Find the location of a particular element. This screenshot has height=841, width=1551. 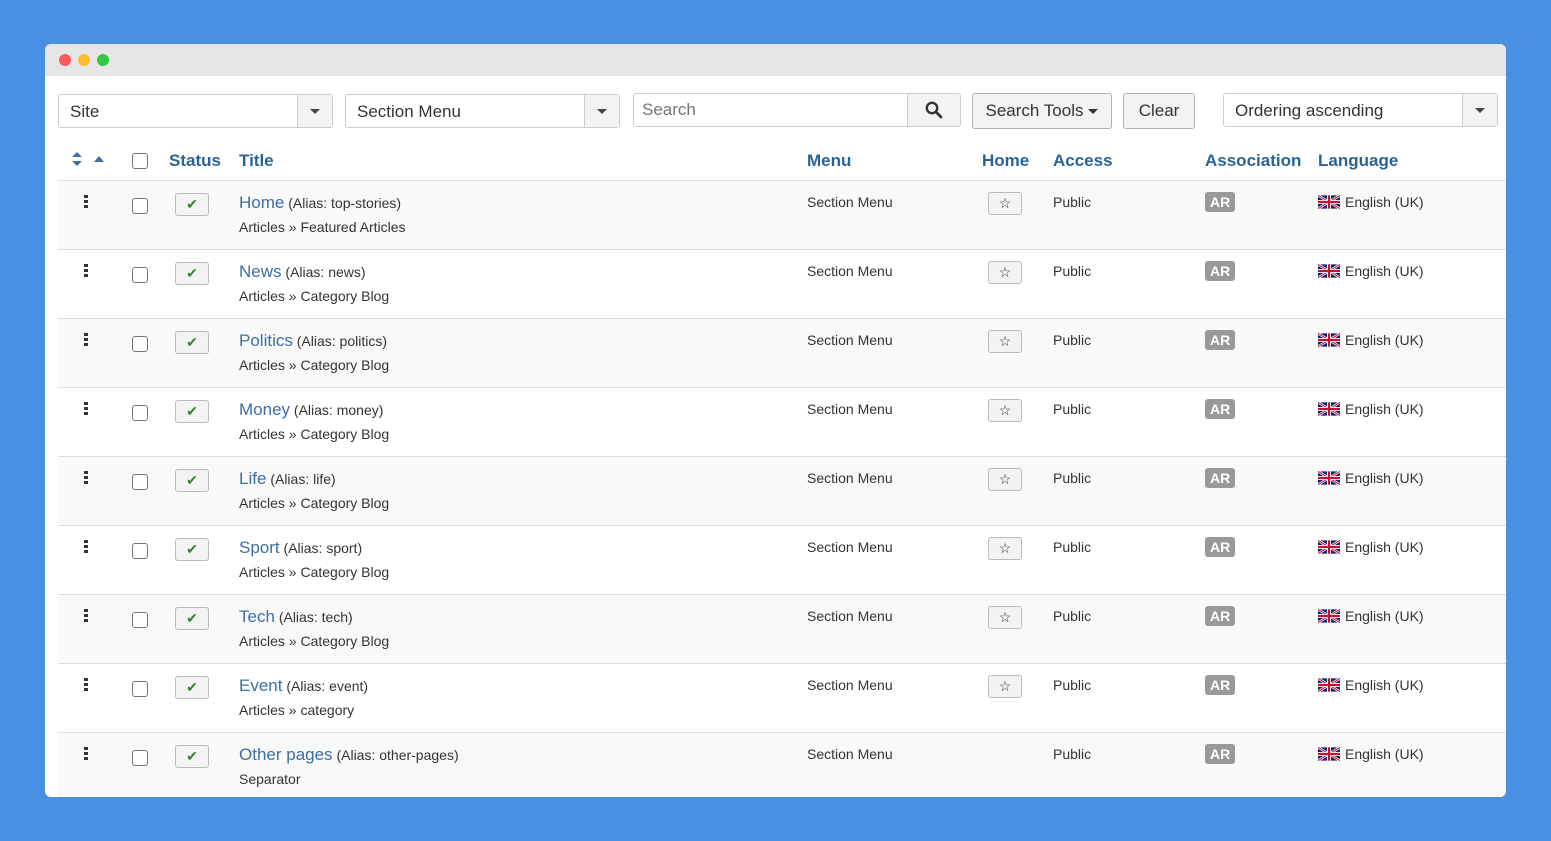

menu-column-header: Menu is located at coordinates (894, 161).